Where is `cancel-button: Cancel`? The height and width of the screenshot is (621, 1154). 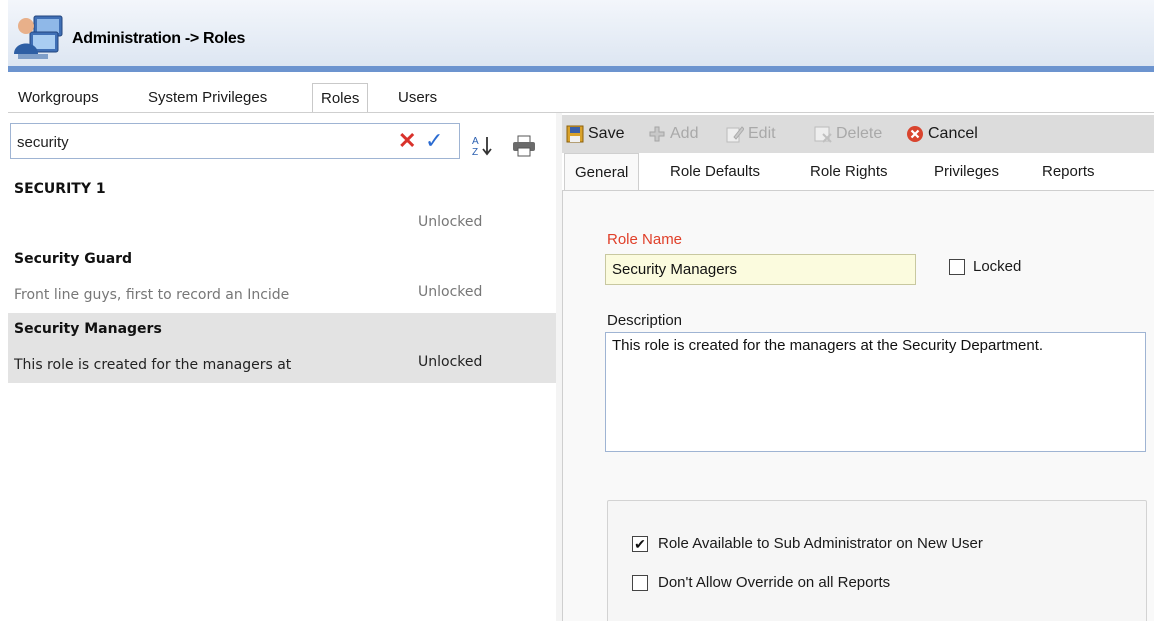
cancel-button: Cancel is located at coordinates (942, 134).